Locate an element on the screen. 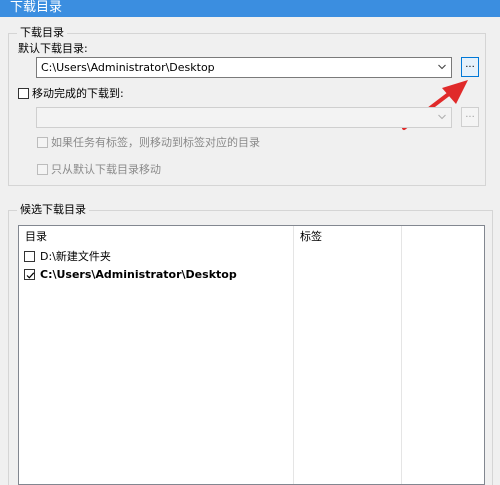 The image size is (500, 485). checkmark-icon is located at coordinates (30, 275).